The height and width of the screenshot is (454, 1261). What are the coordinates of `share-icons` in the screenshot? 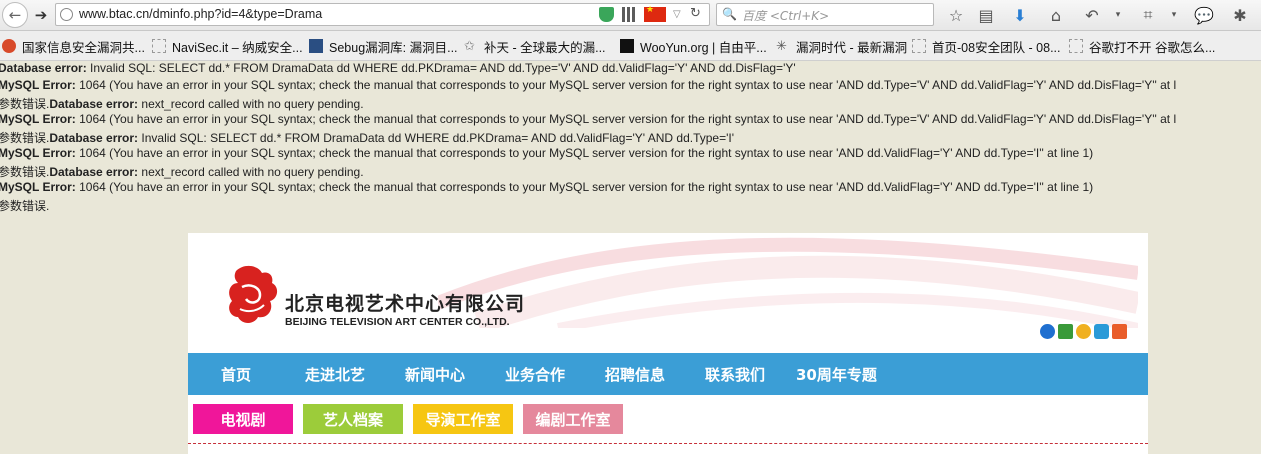 It's located at (1083, 331).